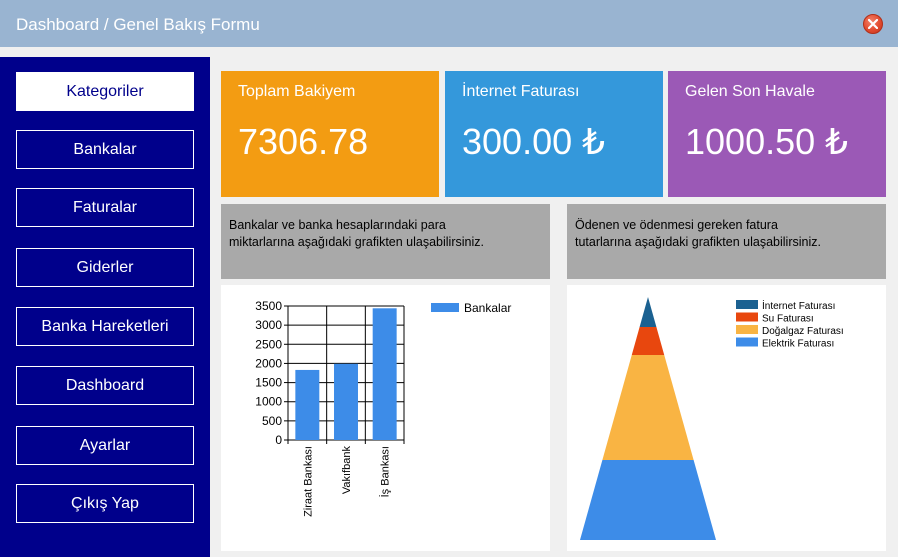 The width and height of the screenshot is (898, 557). Describe the element at coordinates (303, 141) in the screenshot. I see `tile-value: 7306.78` at that location.